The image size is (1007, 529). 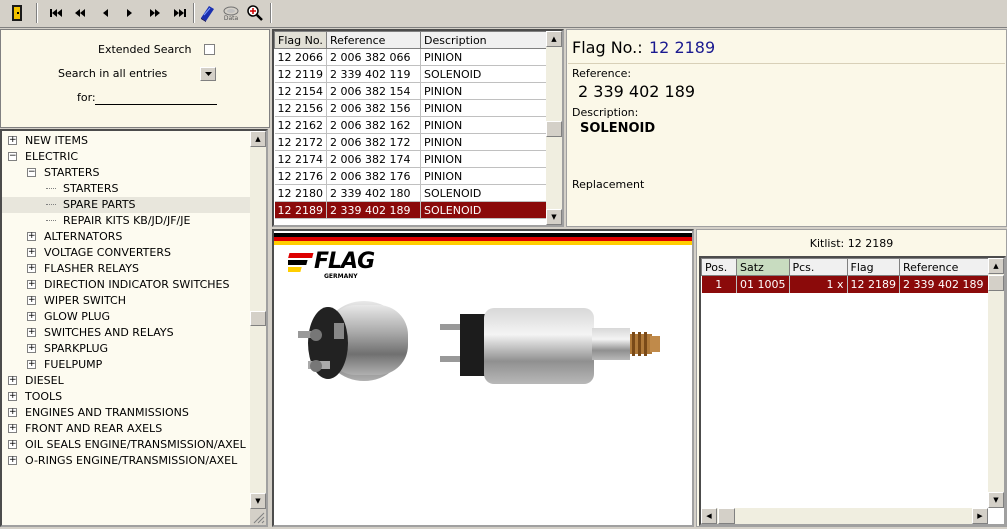 What do you see at coordinates (126, 237) in the screenshot?
I see `tree-item: + ALTERNATORS` at bounding box center [126, 237].